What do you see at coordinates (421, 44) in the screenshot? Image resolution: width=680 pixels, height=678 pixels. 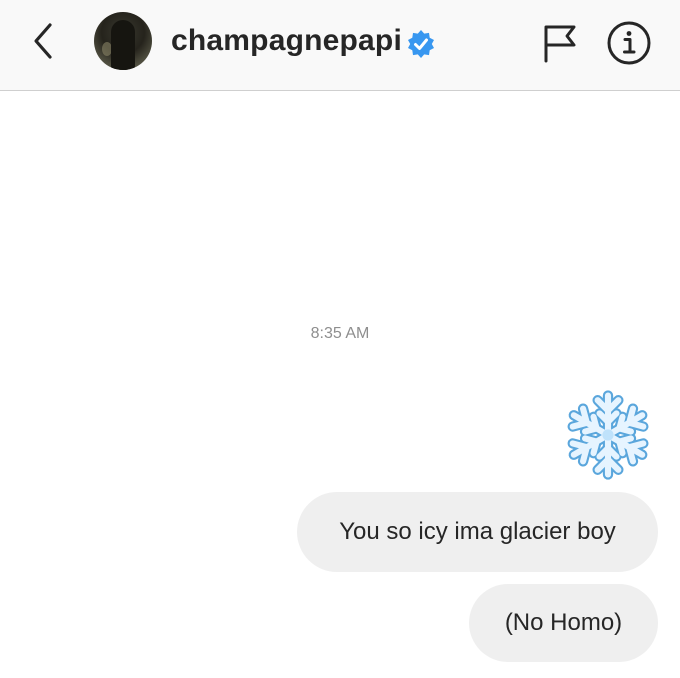 I see `verified-badge-icon` at bounding box center [421, 44].